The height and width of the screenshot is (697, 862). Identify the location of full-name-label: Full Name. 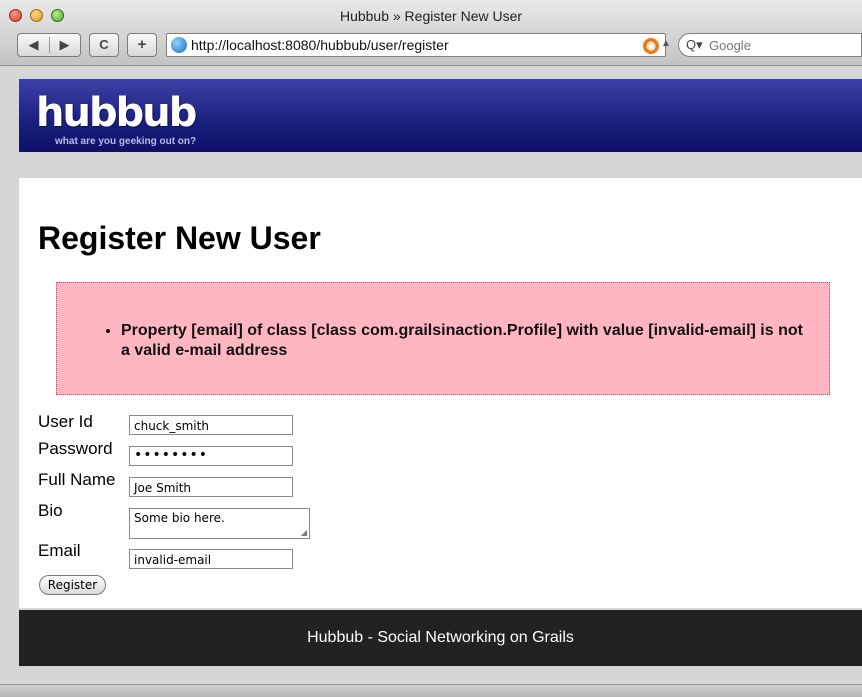
(77, 479).